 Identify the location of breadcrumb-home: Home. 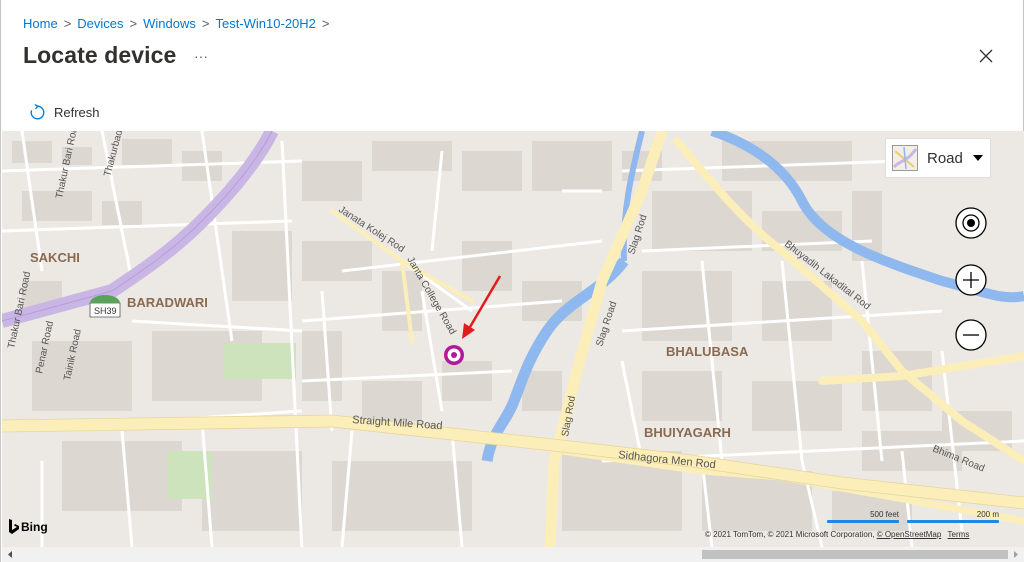
(40, 23).